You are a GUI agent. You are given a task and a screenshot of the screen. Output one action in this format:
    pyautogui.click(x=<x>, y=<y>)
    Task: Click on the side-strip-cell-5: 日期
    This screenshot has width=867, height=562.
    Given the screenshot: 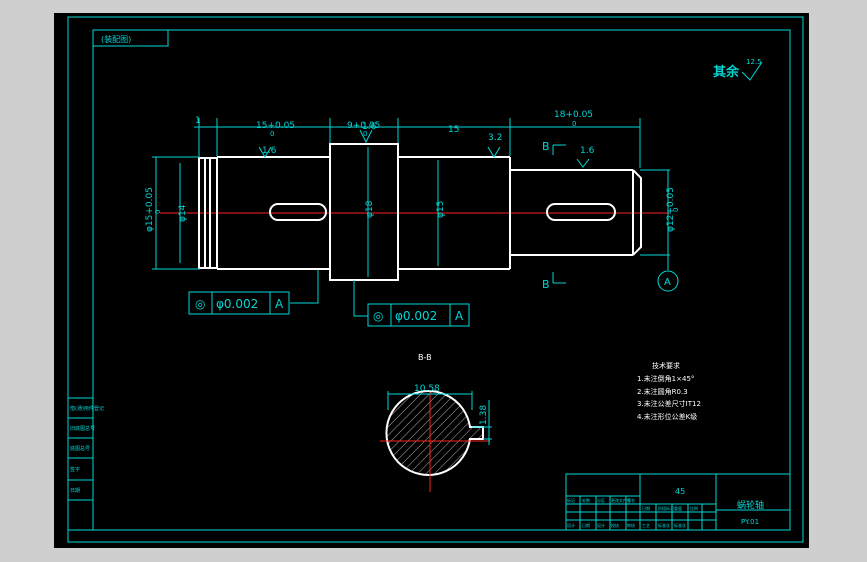 What is the action you would take?
    pyautogui.click(x=75, y=491)
    